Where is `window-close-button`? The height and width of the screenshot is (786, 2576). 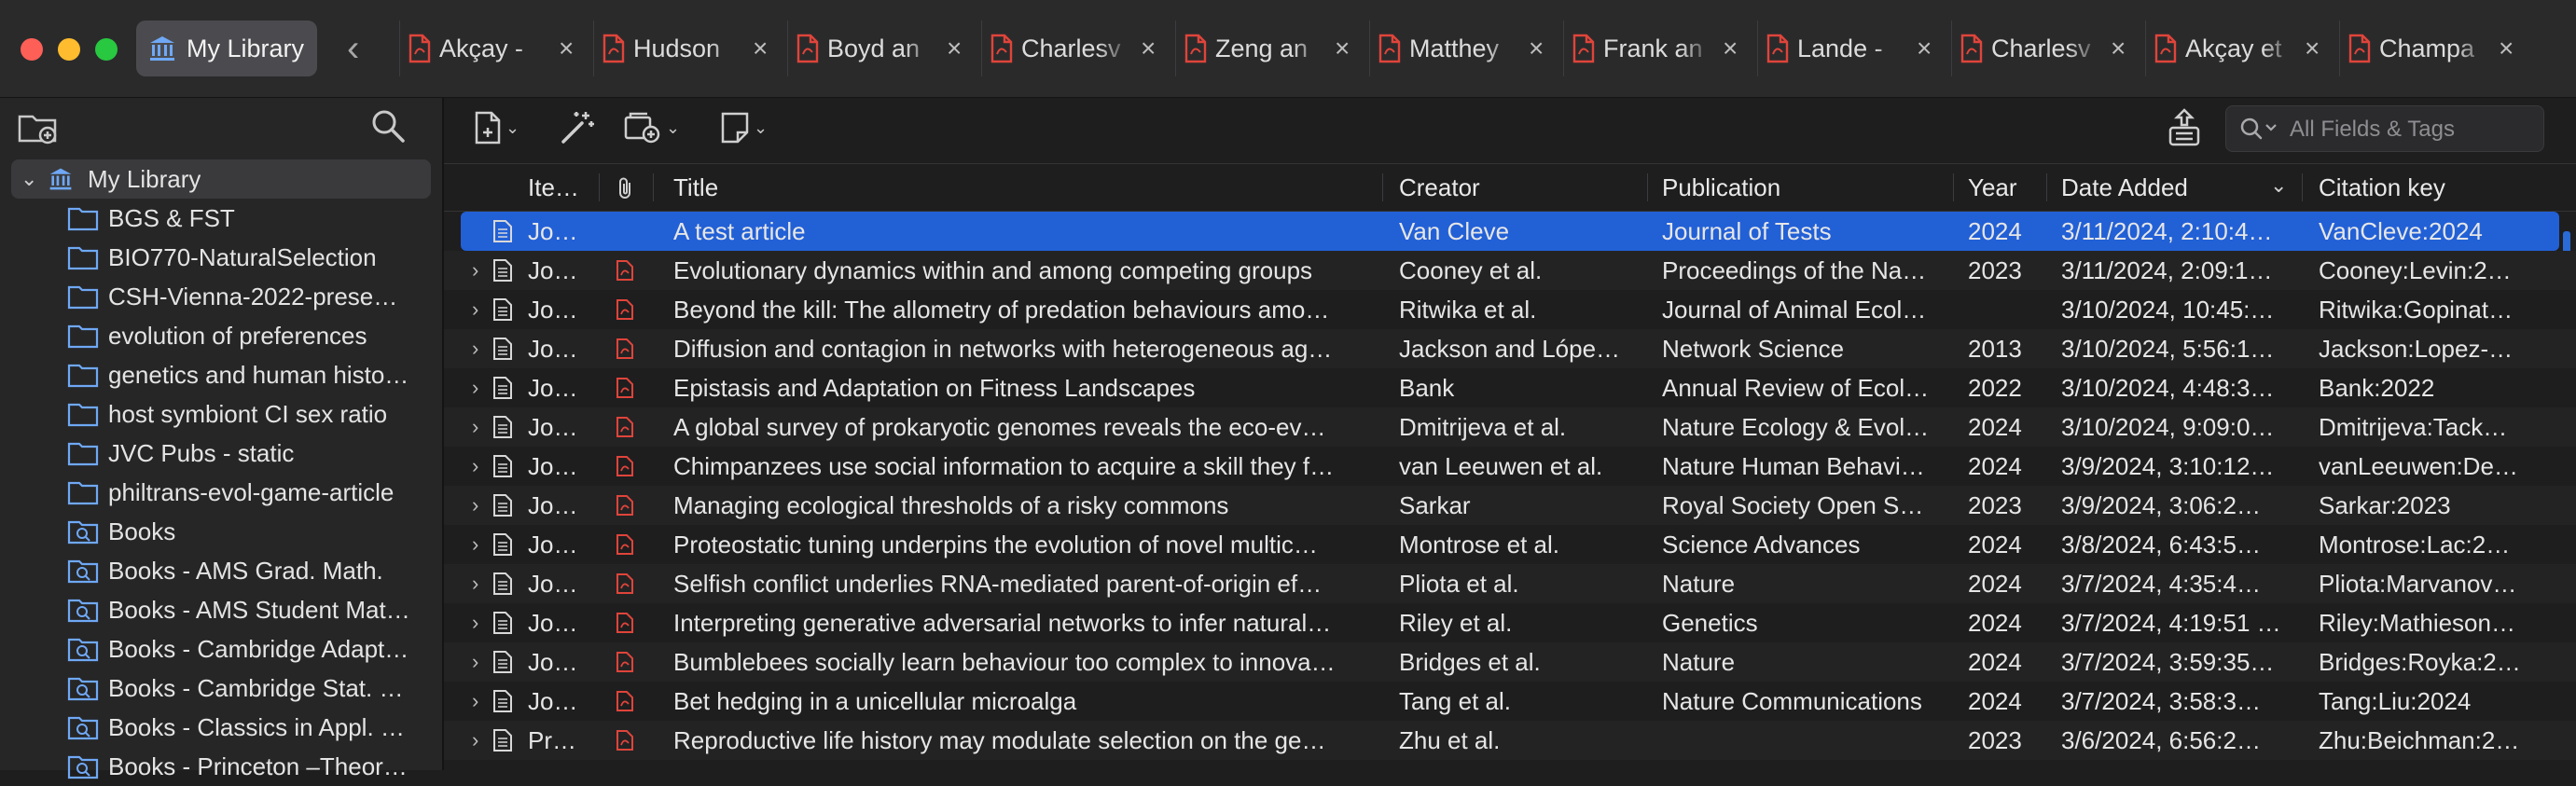 window-close-button is located at coordinates (32, 49).